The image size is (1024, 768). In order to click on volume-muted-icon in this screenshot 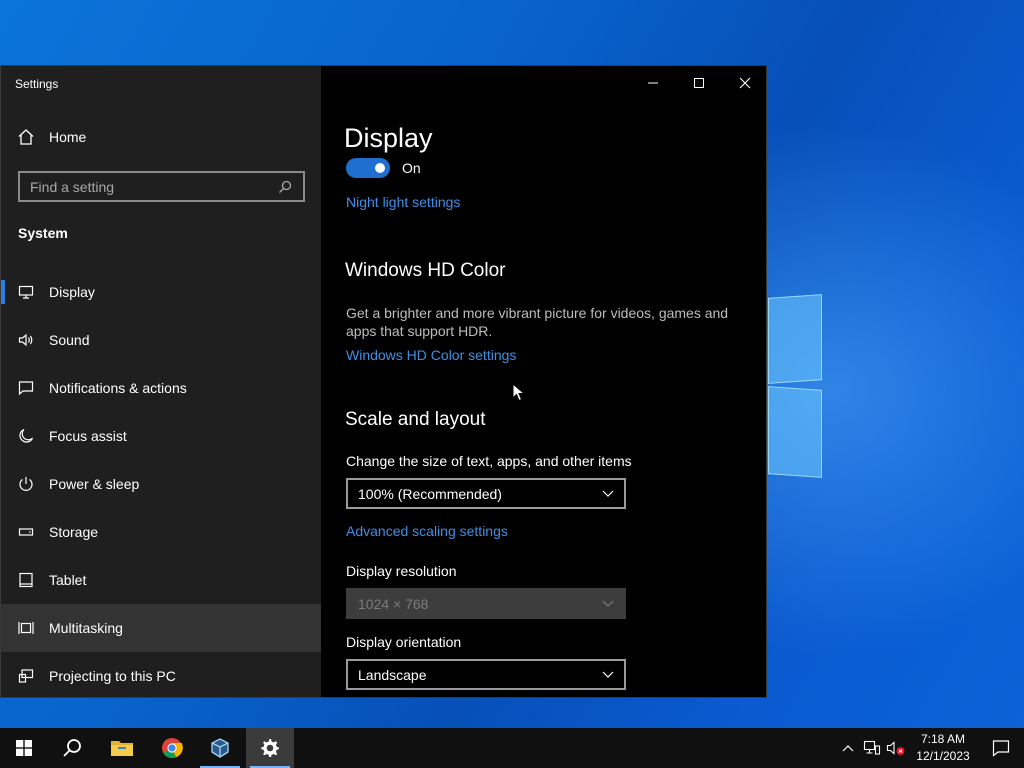, I will do `click(895, 748)`.